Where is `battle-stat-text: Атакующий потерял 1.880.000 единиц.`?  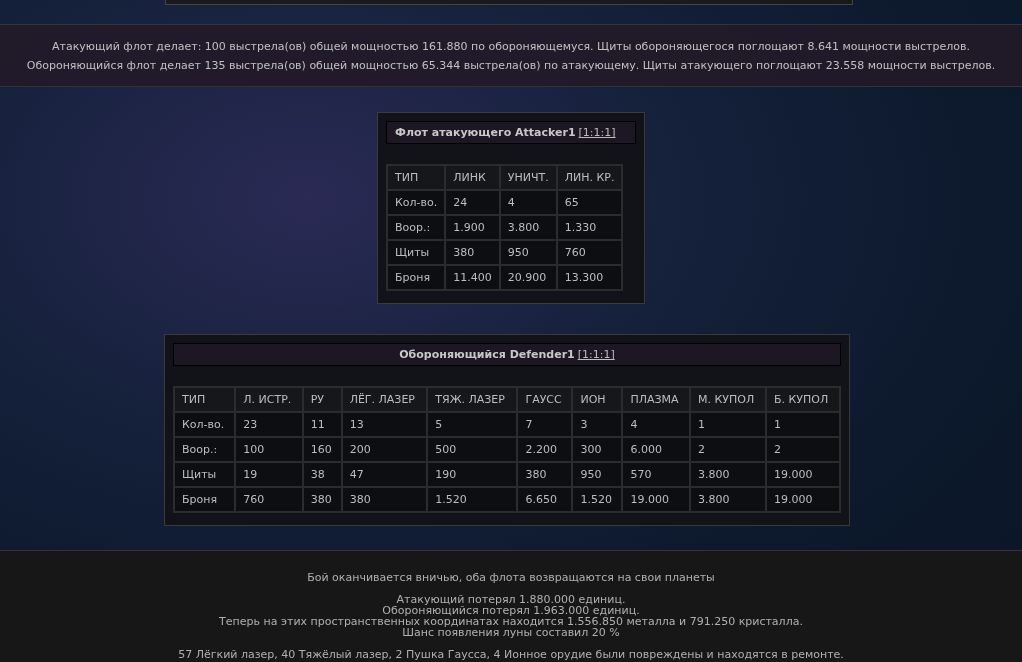 battle-stat-text: Атакующий потерял 1.880.000 единиц. is located at coordinates (511, 599).